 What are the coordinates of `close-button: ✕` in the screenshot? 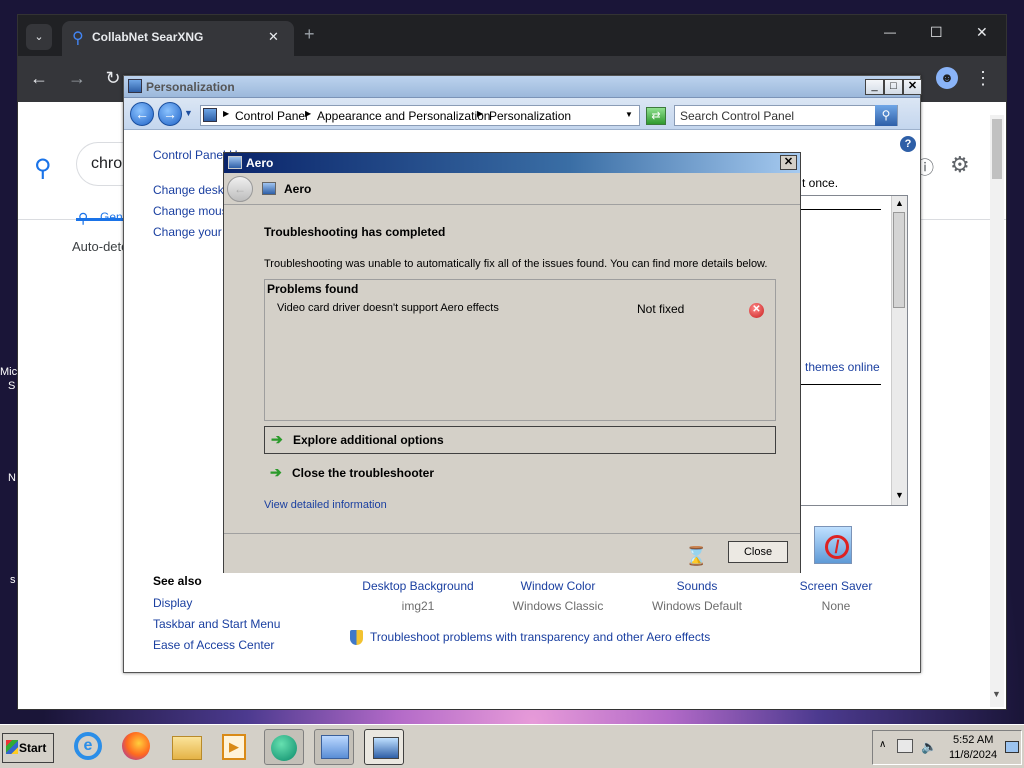 It's located at (912, 87).